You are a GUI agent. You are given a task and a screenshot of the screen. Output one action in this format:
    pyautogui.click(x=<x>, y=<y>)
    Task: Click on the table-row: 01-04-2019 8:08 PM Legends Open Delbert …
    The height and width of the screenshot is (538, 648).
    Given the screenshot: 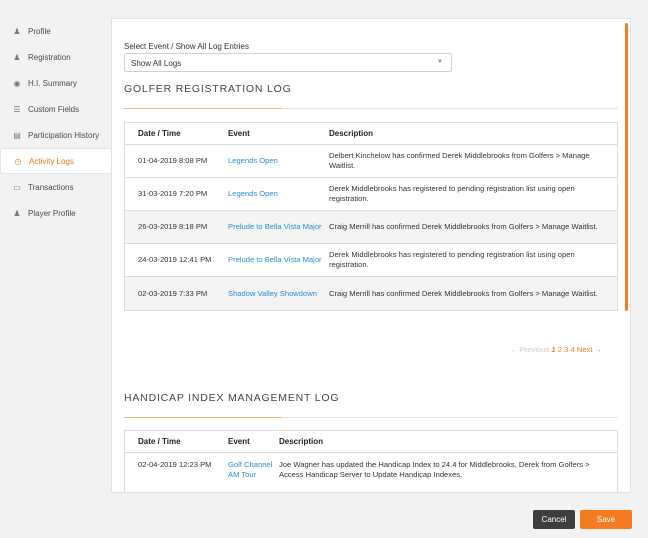 What is the action you would take?
    pyautogui.click(x=371, y=161)
    